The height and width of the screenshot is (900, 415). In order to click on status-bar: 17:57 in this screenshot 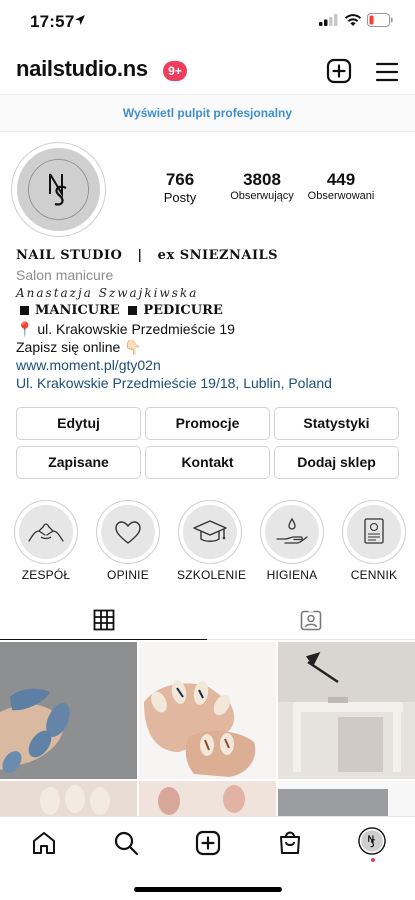, I will do `click(207, 22)`.